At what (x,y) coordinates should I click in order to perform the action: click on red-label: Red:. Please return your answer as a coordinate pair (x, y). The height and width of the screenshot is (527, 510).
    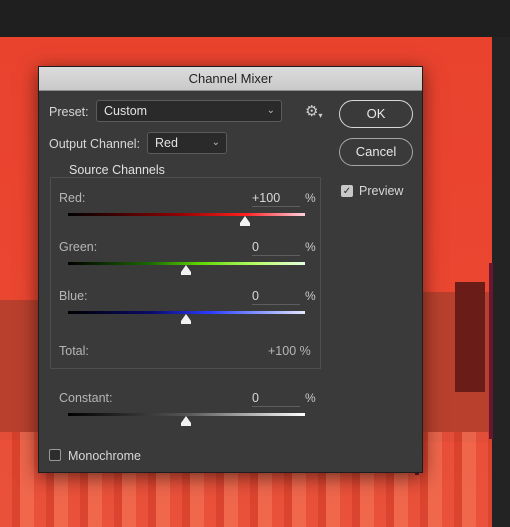
    Looking at the image, I should click on (72, 198).